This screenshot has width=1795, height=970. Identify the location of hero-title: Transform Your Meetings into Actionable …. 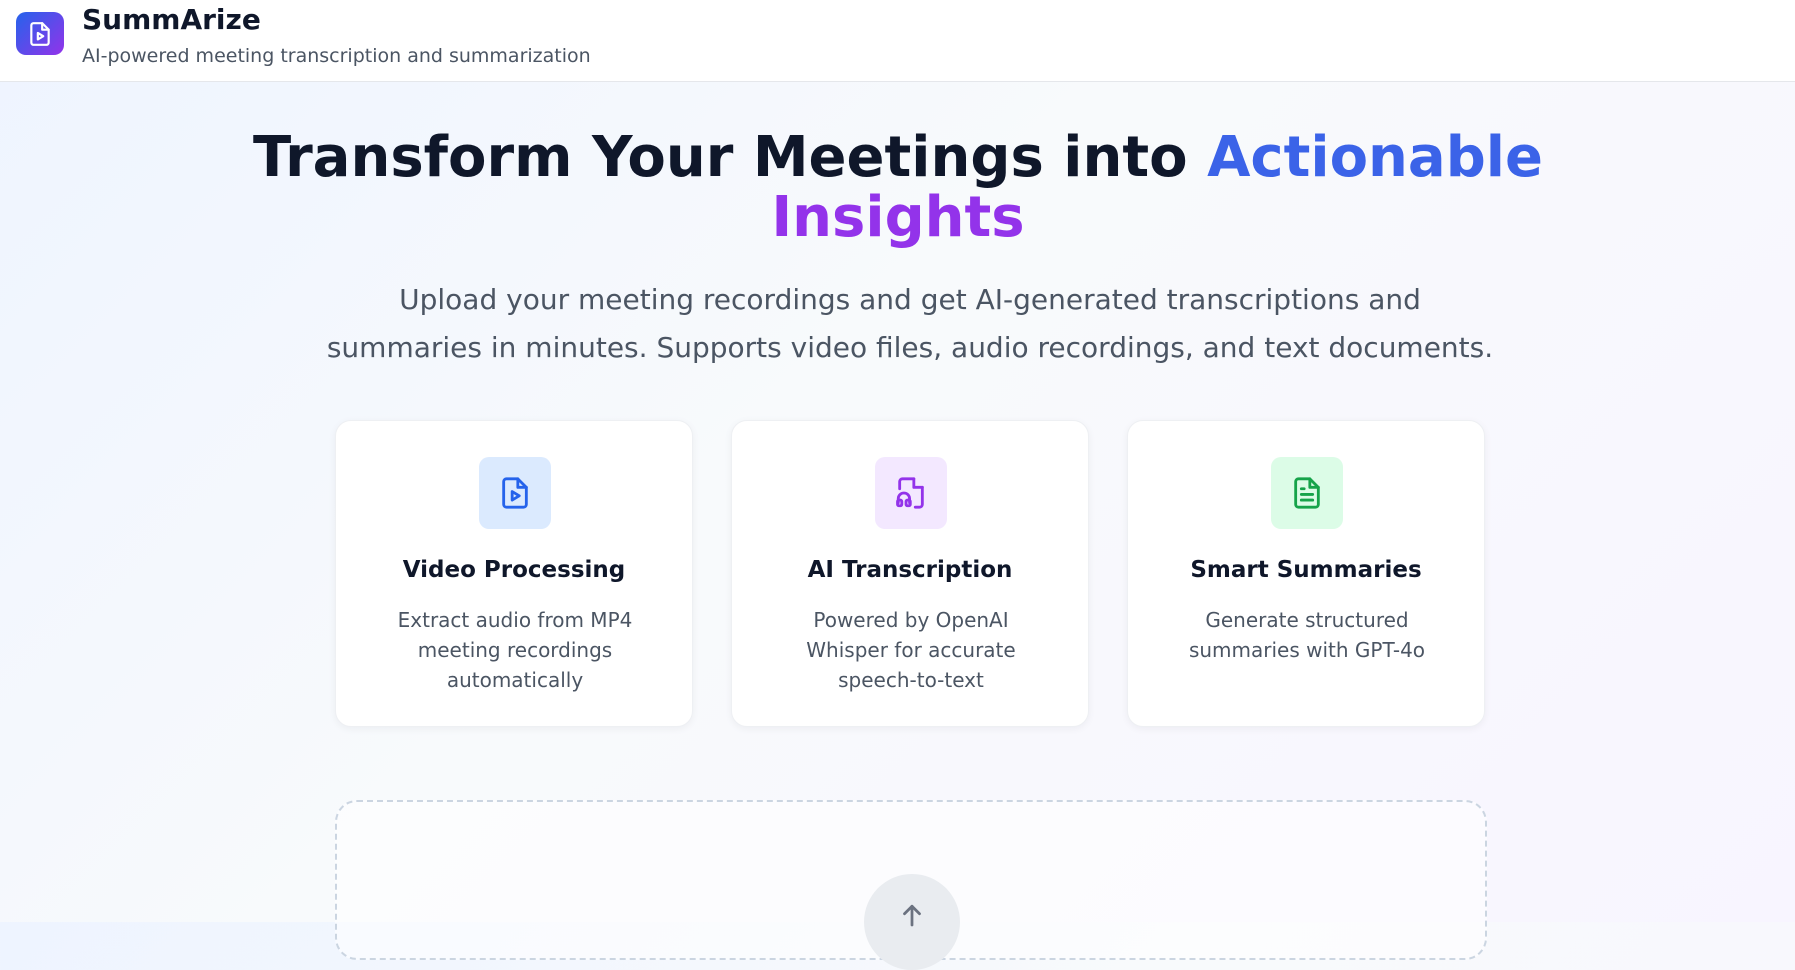
(897, 188).